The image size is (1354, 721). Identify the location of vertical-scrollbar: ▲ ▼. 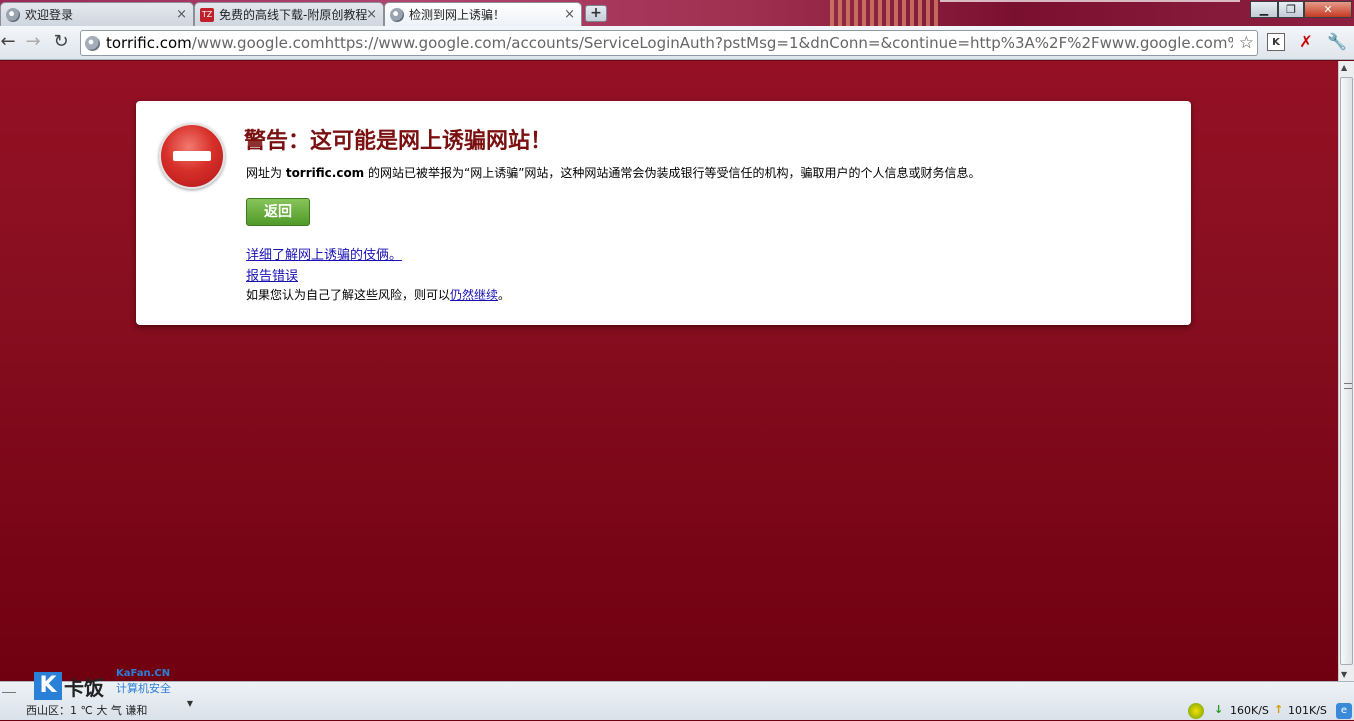
(1346, 371).